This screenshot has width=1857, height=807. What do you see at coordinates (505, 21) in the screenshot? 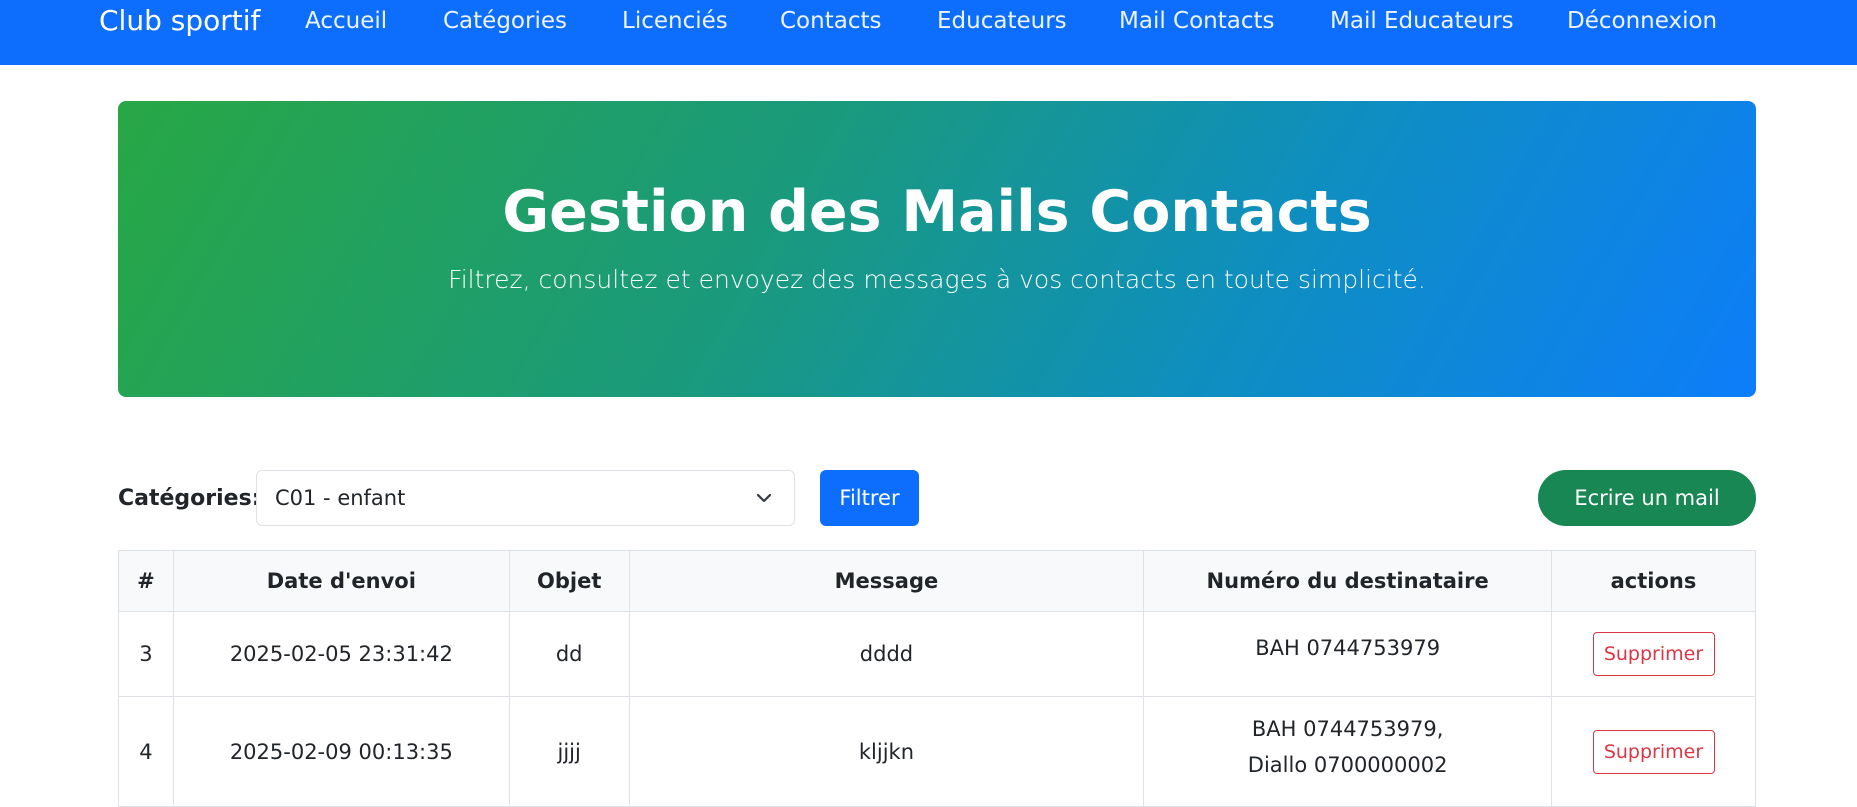
I see `nav-item-categories: Catégories` at bounding box center [505, 21].